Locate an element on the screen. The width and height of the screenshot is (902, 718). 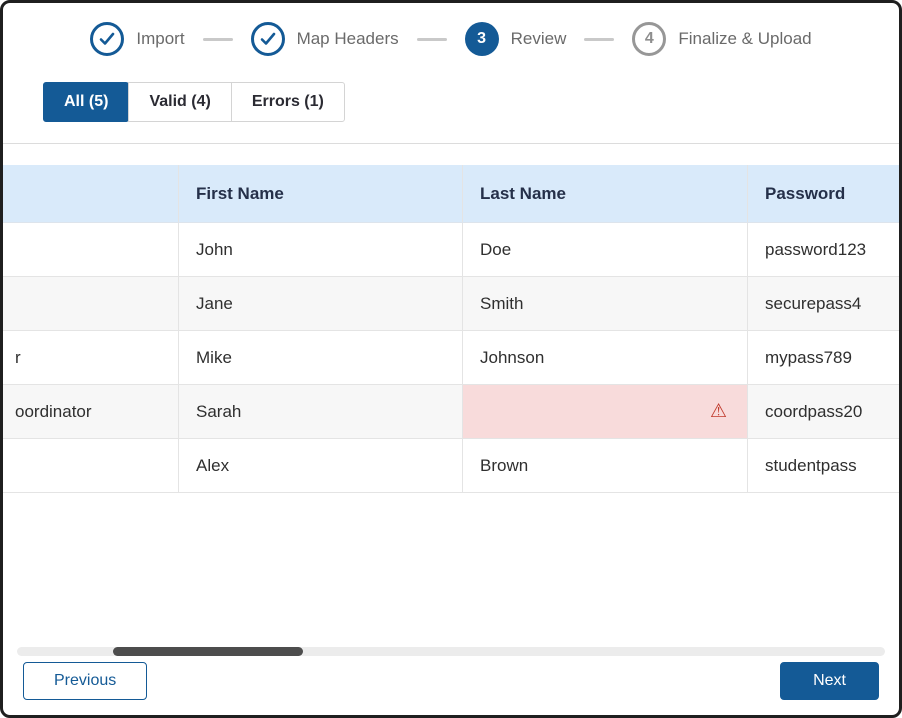
step-import: Import is located at coordinates (137, 39).